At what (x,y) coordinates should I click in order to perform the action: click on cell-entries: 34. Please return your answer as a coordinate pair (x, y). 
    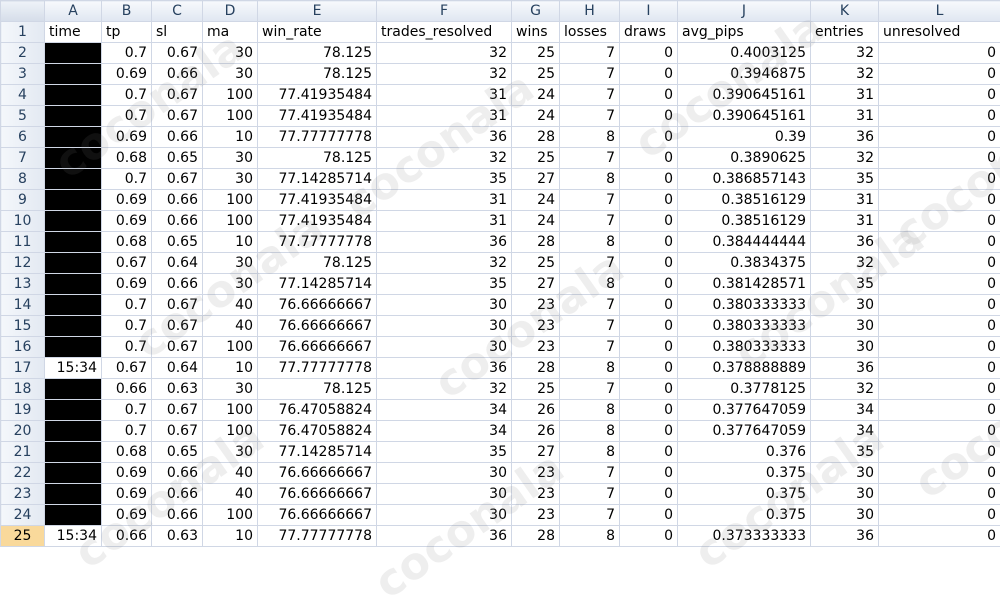
    Looking at the image, I should click on (845, 410).